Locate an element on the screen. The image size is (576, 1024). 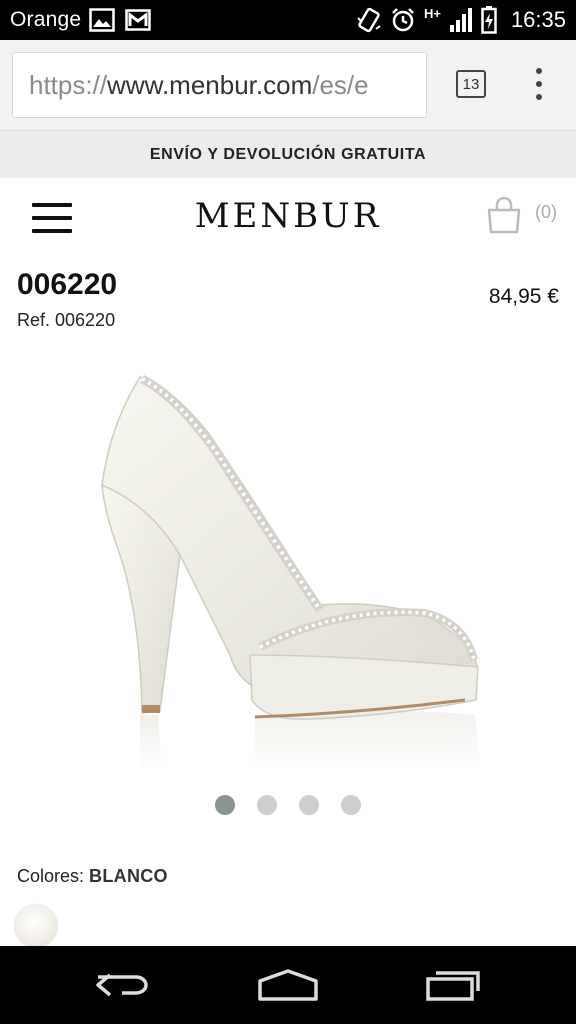
gmail-notification-icon is located at coordinates (138, 20).